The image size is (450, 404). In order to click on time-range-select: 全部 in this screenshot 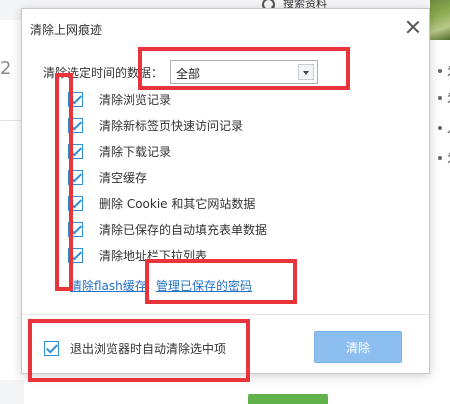, I will do `click(244, 72)`.